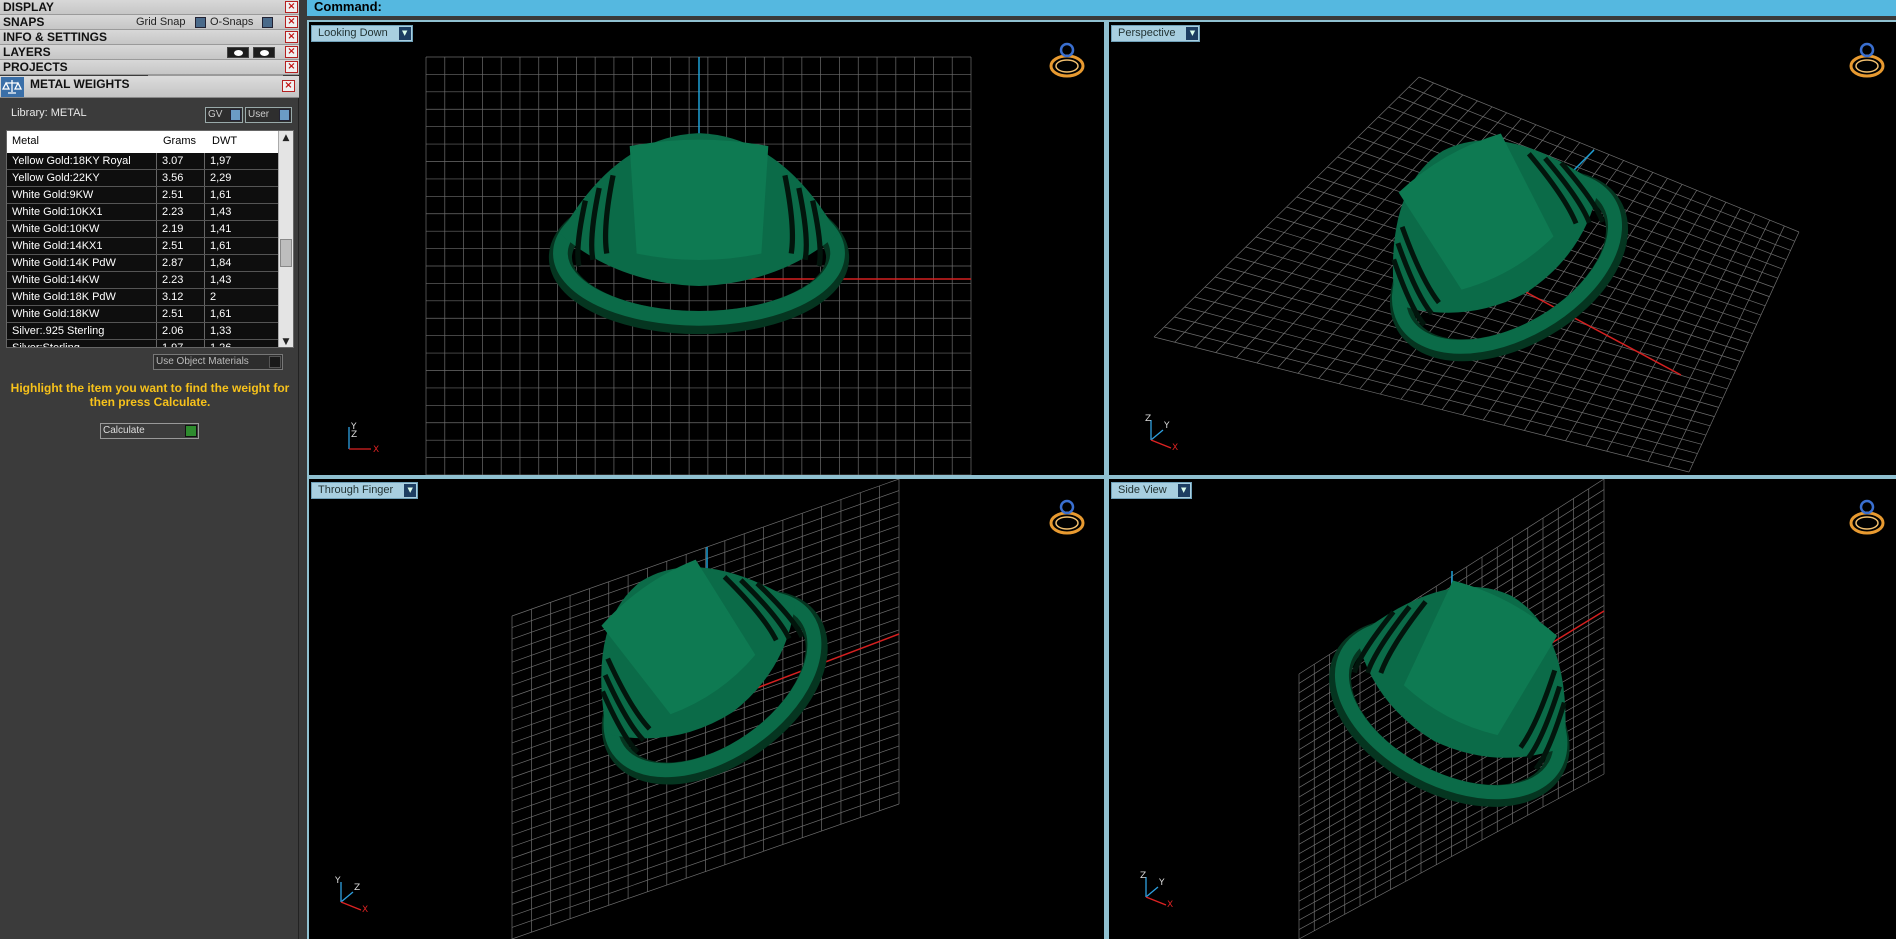 This screenshot has width=1896, height=939. Describe the element at coordinates (181, 263) in the screenshot. I see `table-cell: 2.87` at that location.